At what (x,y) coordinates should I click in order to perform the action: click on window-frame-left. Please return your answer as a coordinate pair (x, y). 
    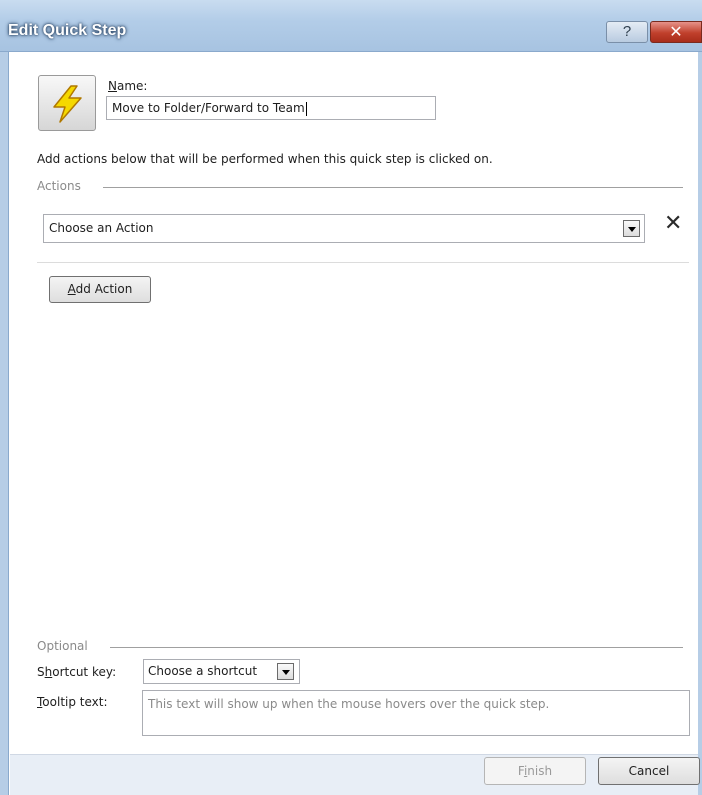
    Looking at the image, I should click on (4, 423).